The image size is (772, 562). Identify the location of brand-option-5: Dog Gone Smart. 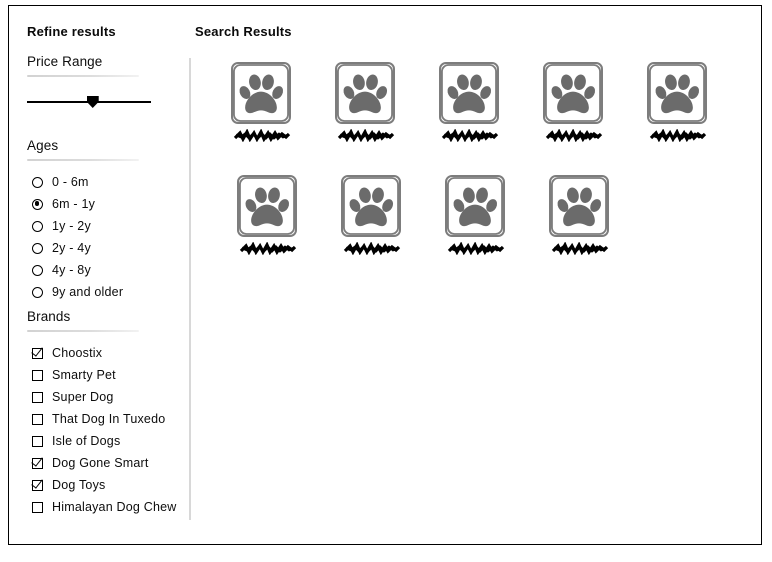
(102, 463).